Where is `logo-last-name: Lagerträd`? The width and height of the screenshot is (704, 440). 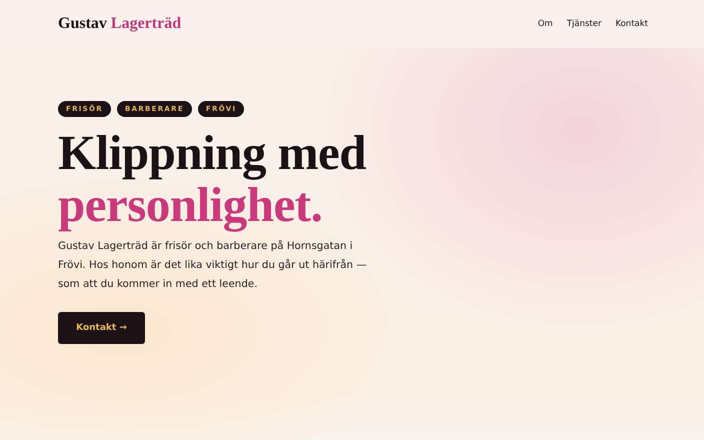 logo-last-name: Lagerträd is located at coordinates (146, 24).